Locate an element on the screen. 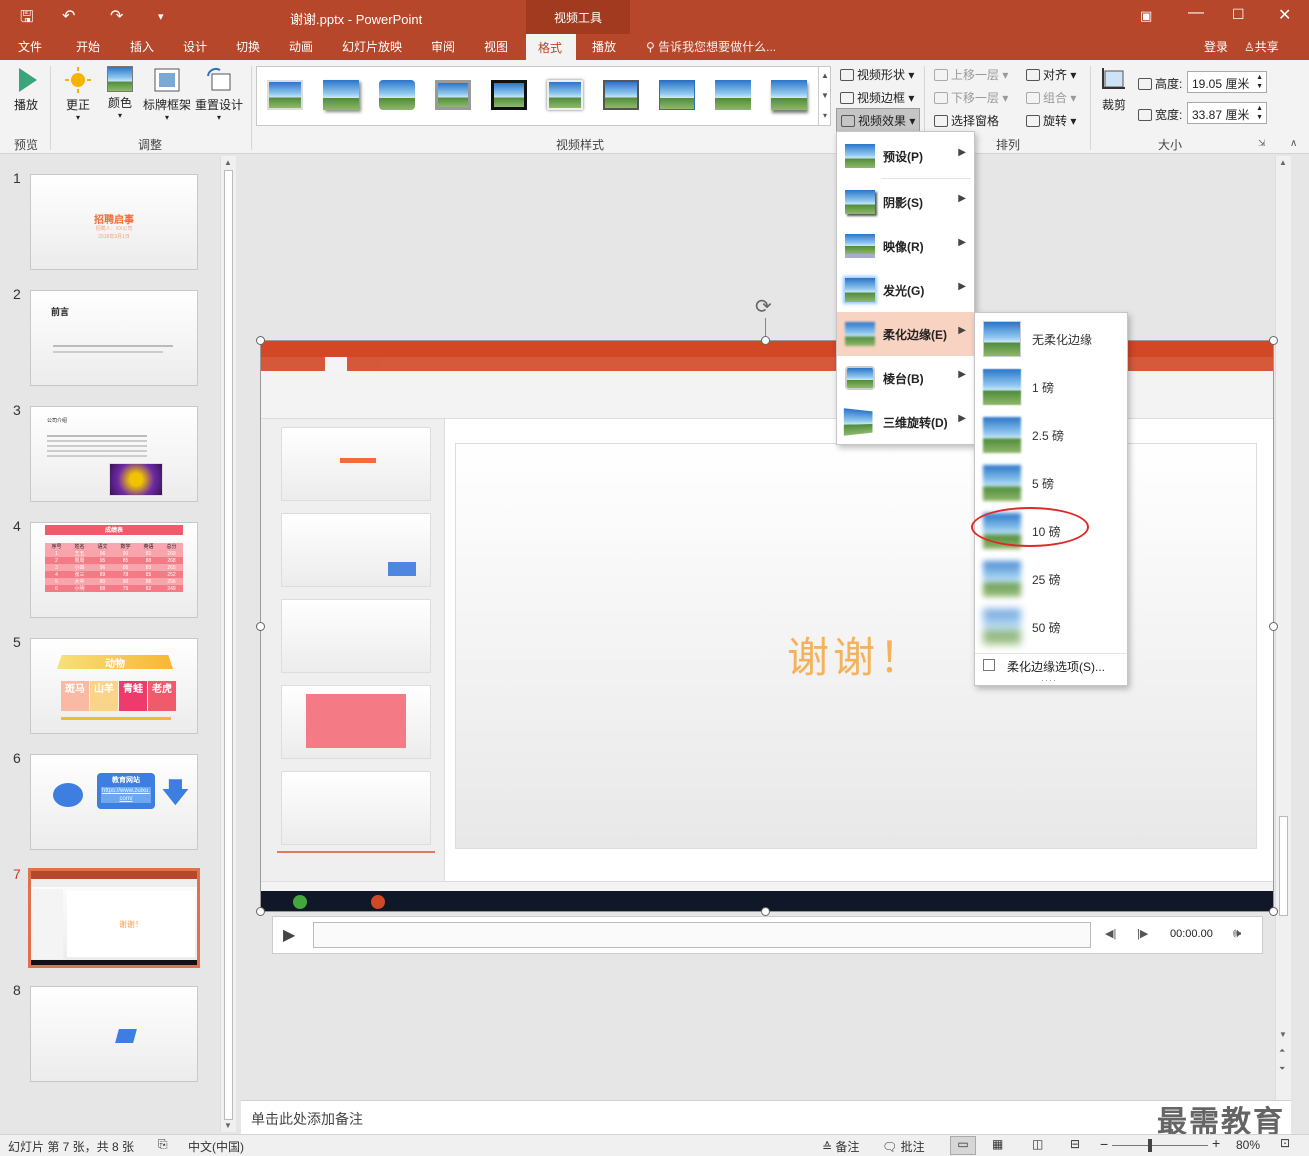  slide-thumbnail-7: 谢谢！ is located at coordinates (114, 918).